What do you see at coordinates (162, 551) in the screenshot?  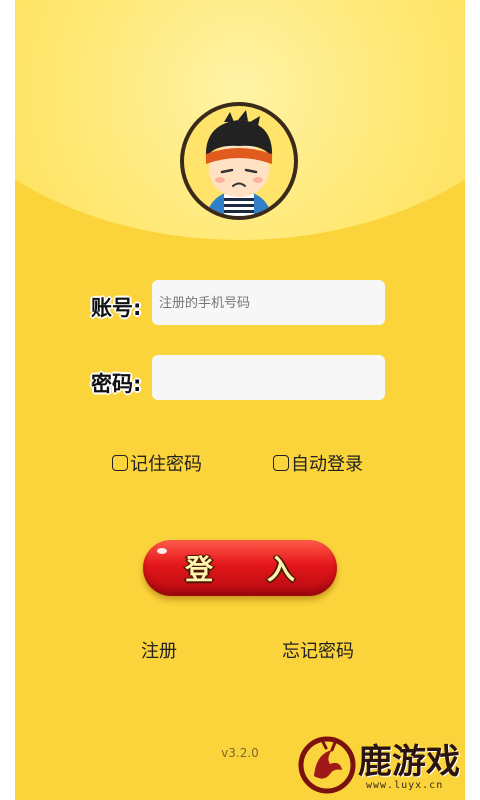 I see `button-shine` at bounding box center [162, 551].